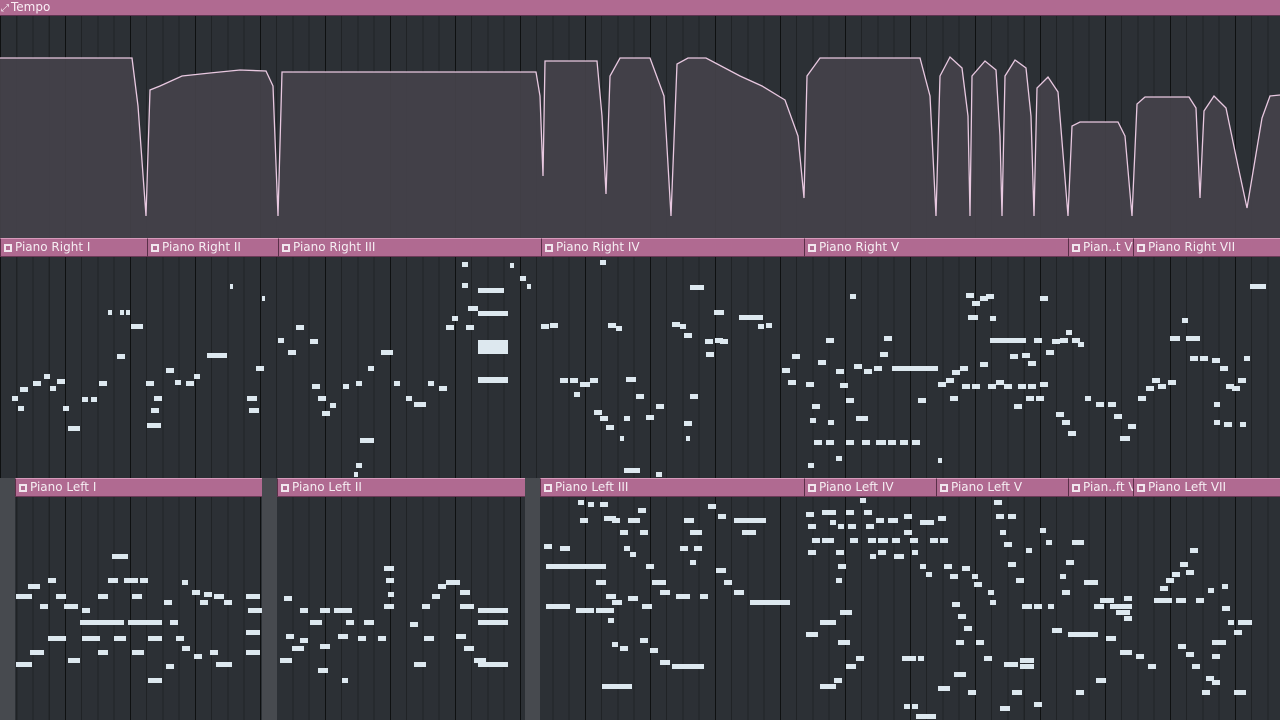  What do you see at coordinates (1206, 487) in the screenshot?
I see `clip-piano-left-vii: Piano Left VII` at bounding box center [1206, 487].